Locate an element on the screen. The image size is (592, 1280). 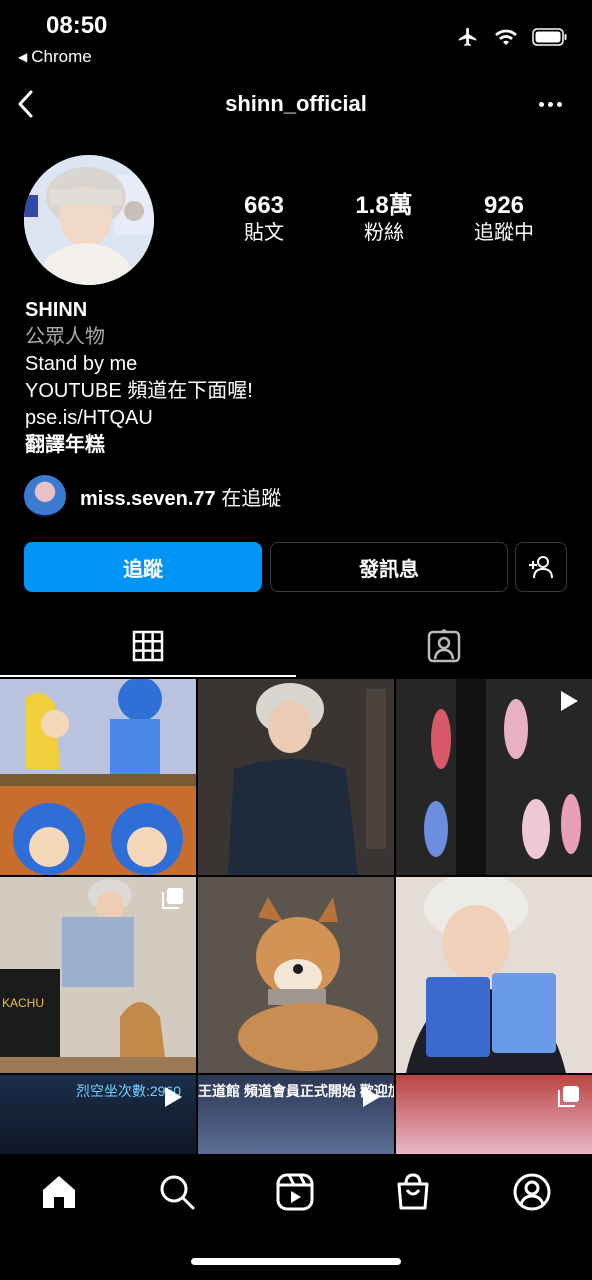
search-icon is located at coordinates (177, 1192).